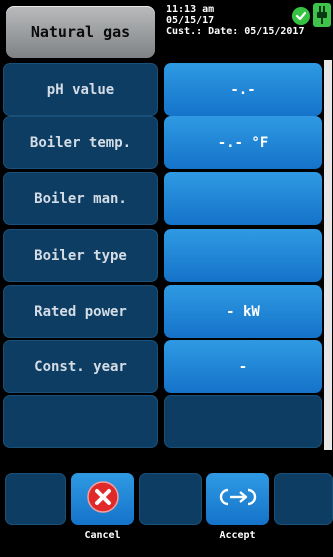 This screenshot has height=557, width=333. I want to click on check-icon, so click(301, 16).